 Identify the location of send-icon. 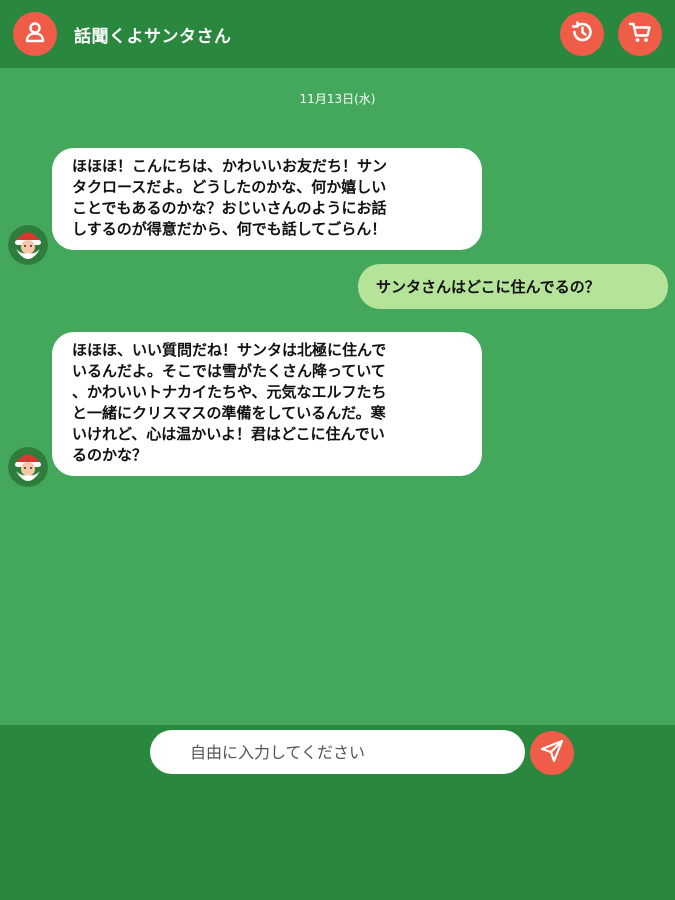
(552, 753).